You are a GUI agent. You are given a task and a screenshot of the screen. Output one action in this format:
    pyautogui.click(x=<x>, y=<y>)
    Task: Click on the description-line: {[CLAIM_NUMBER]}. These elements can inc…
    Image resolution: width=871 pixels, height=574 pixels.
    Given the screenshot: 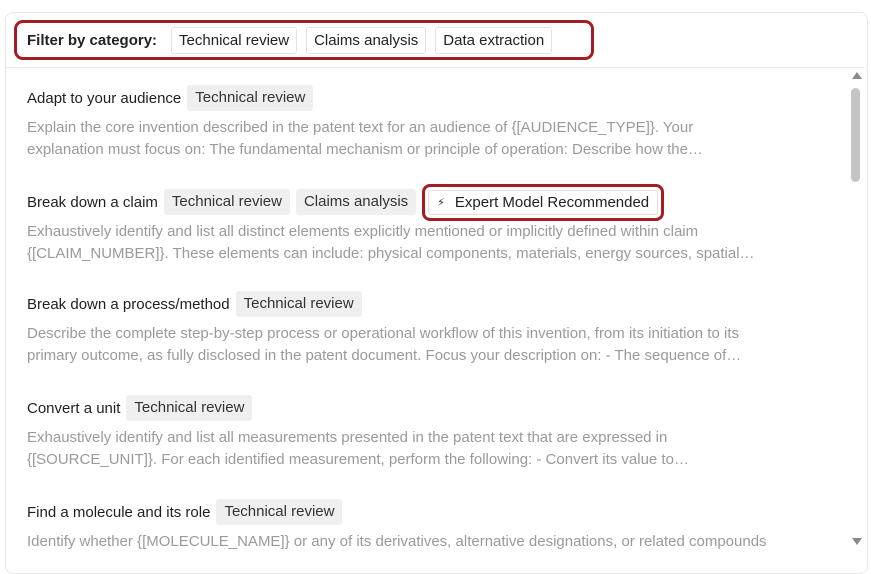 What is the action you would take?
    pyautogui.click(x=391, y=253)
    